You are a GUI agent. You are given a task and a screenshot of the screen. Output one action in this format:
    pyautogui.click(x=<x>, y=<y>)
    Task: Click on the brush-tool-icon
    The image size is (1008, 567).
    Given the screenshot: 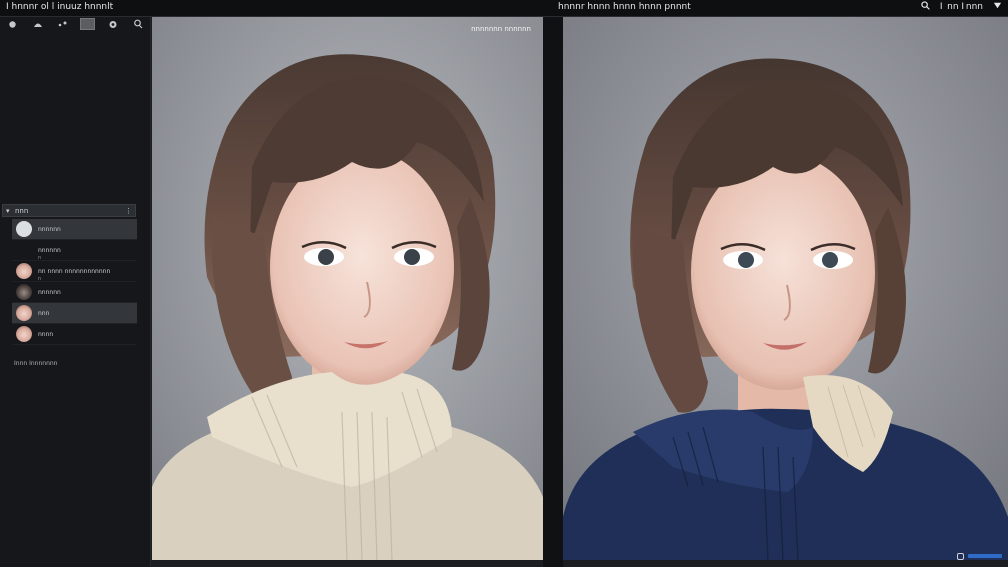 What is the action you would take?
    pyautogui.click(x=37, y=24)
    